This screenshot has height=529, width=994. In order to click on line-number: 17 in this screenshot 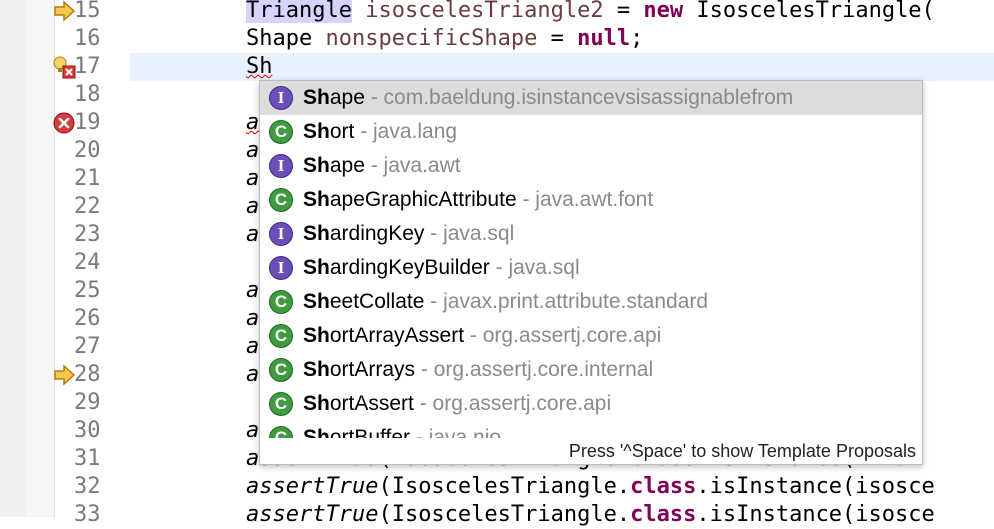, I will do `click(93, 67)`.